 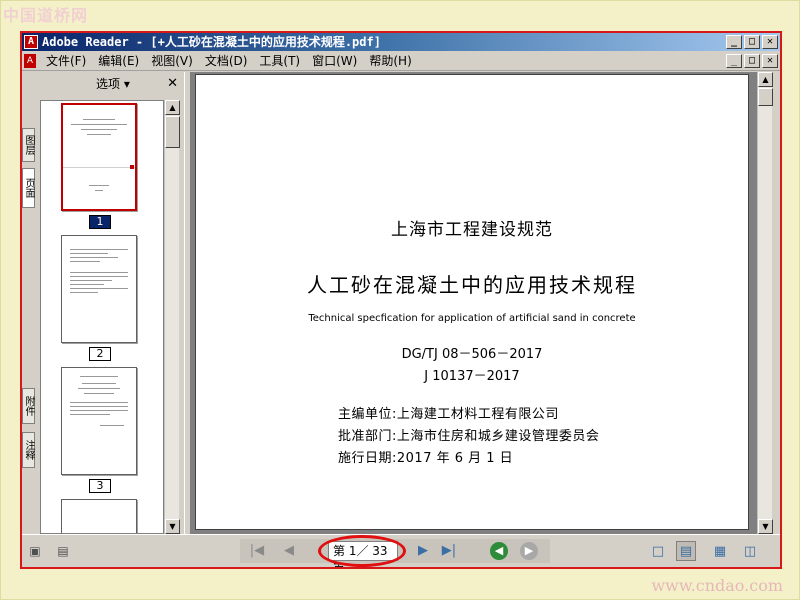 What do you see at coordinates (765, 79) in the screenshot?
I see `doc-scroll-up-icon: ▲` at bounding box center [765, 79].